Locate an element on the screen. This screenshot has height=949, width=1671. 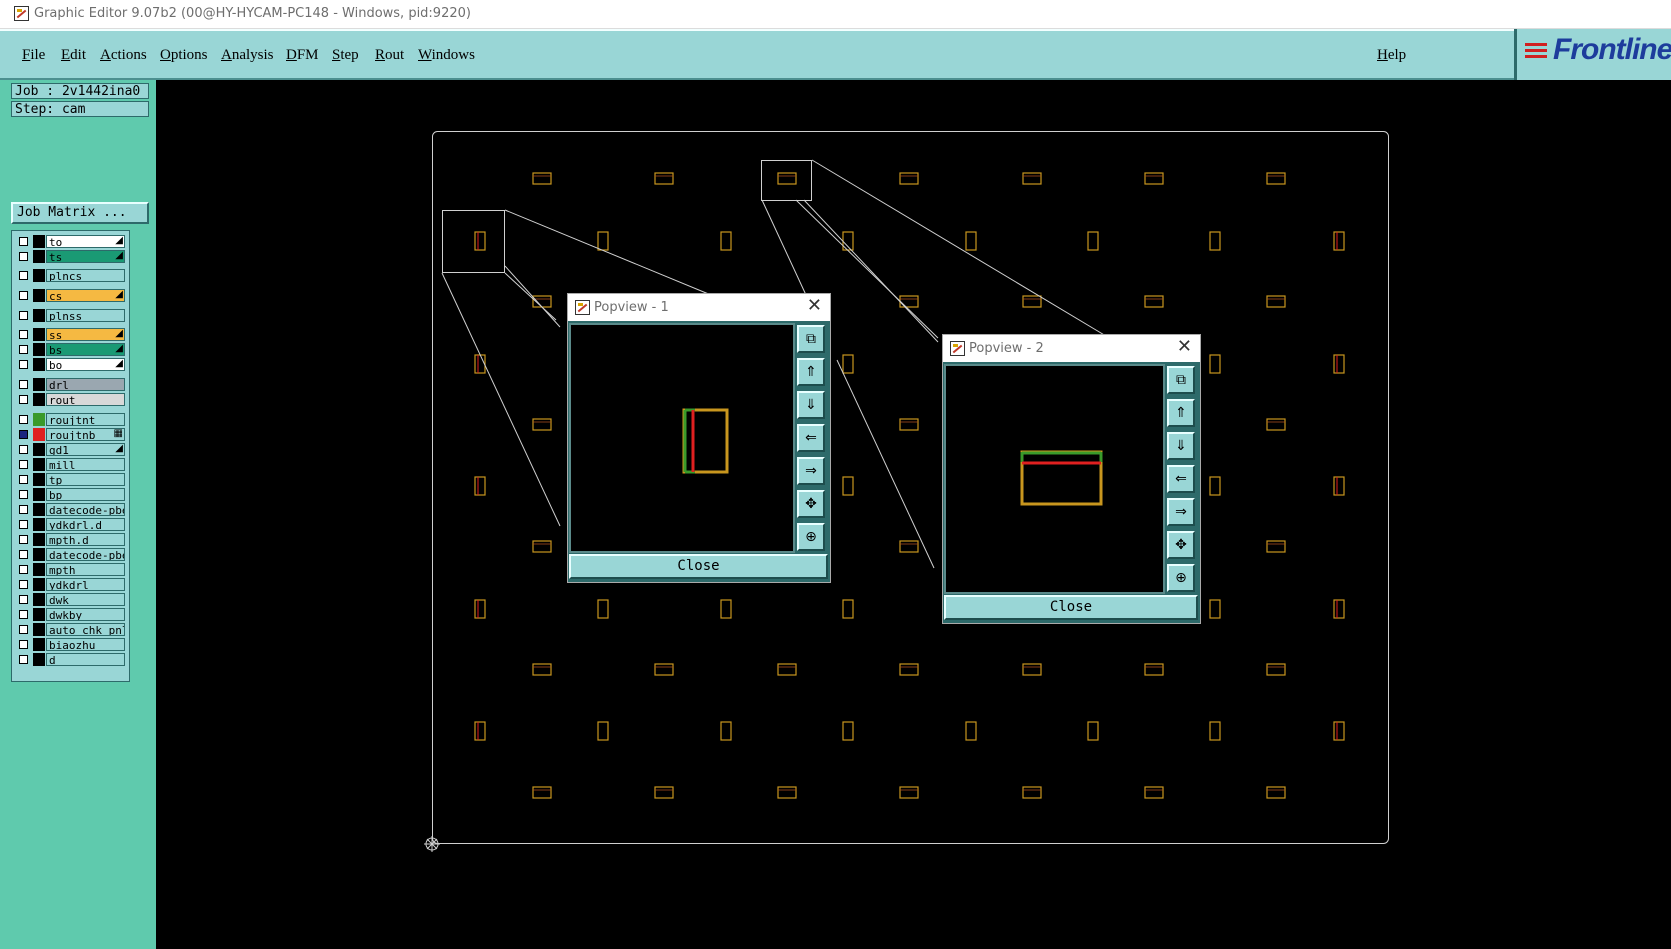
layer-name: bp is located at coordinates (85, 494).